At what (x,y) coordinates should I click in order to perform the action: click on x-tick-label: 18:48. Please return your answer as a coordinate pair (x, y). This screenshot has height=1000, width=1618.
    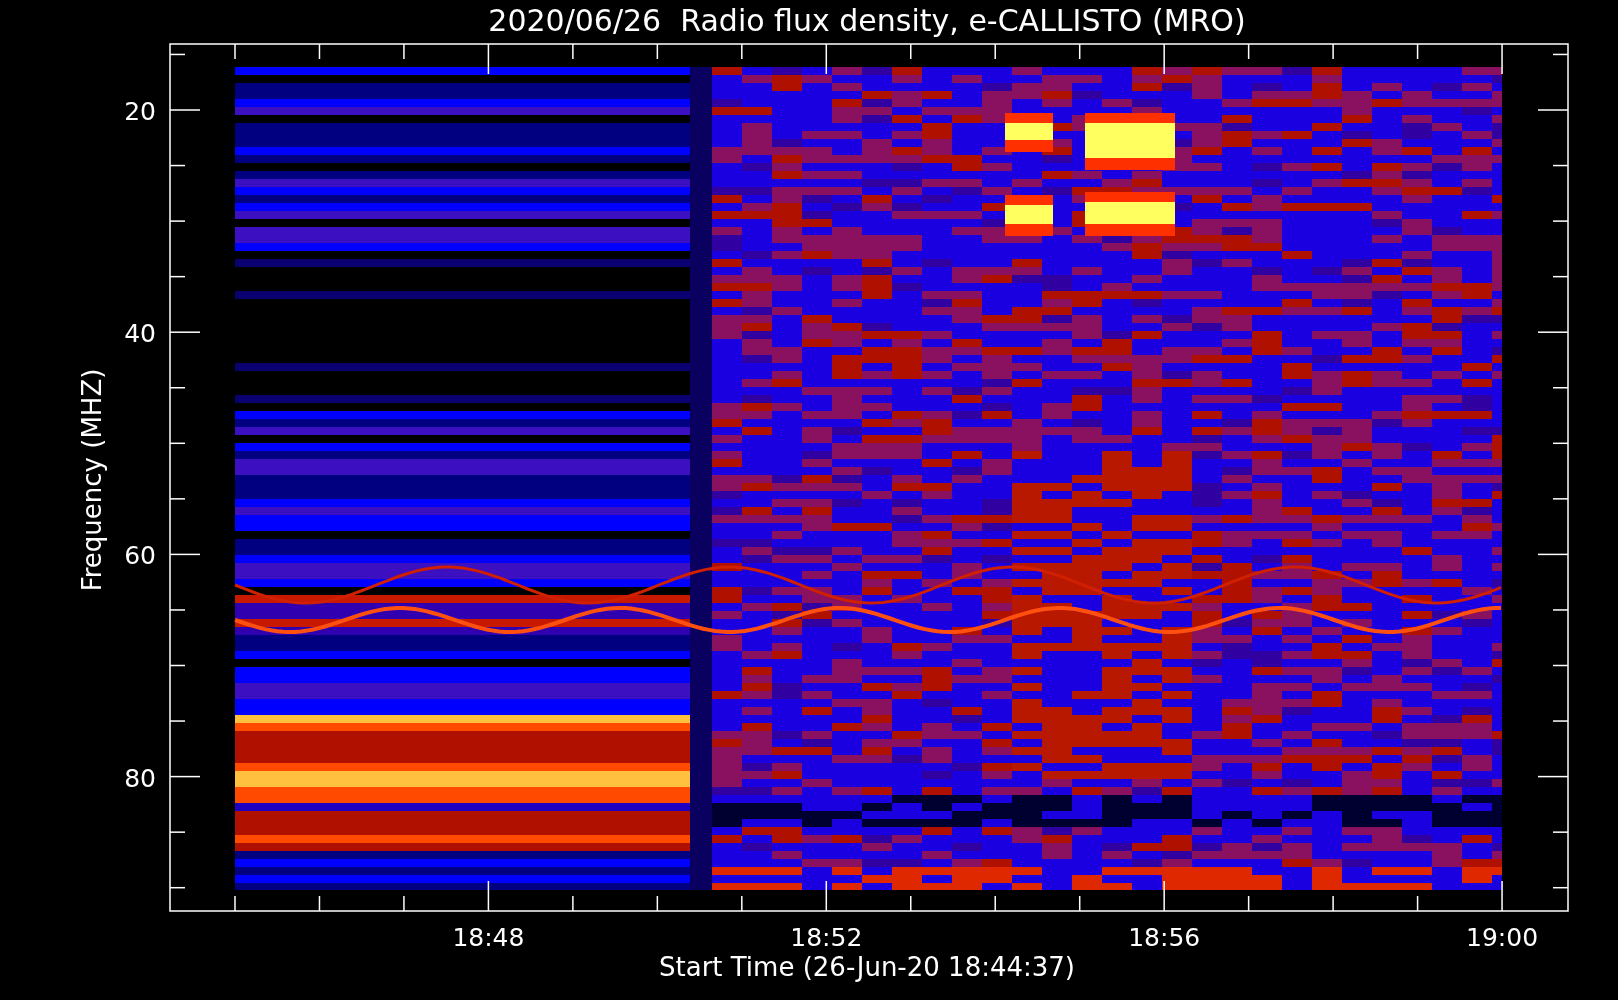
    Looking at the image, I should click on (488, 937).